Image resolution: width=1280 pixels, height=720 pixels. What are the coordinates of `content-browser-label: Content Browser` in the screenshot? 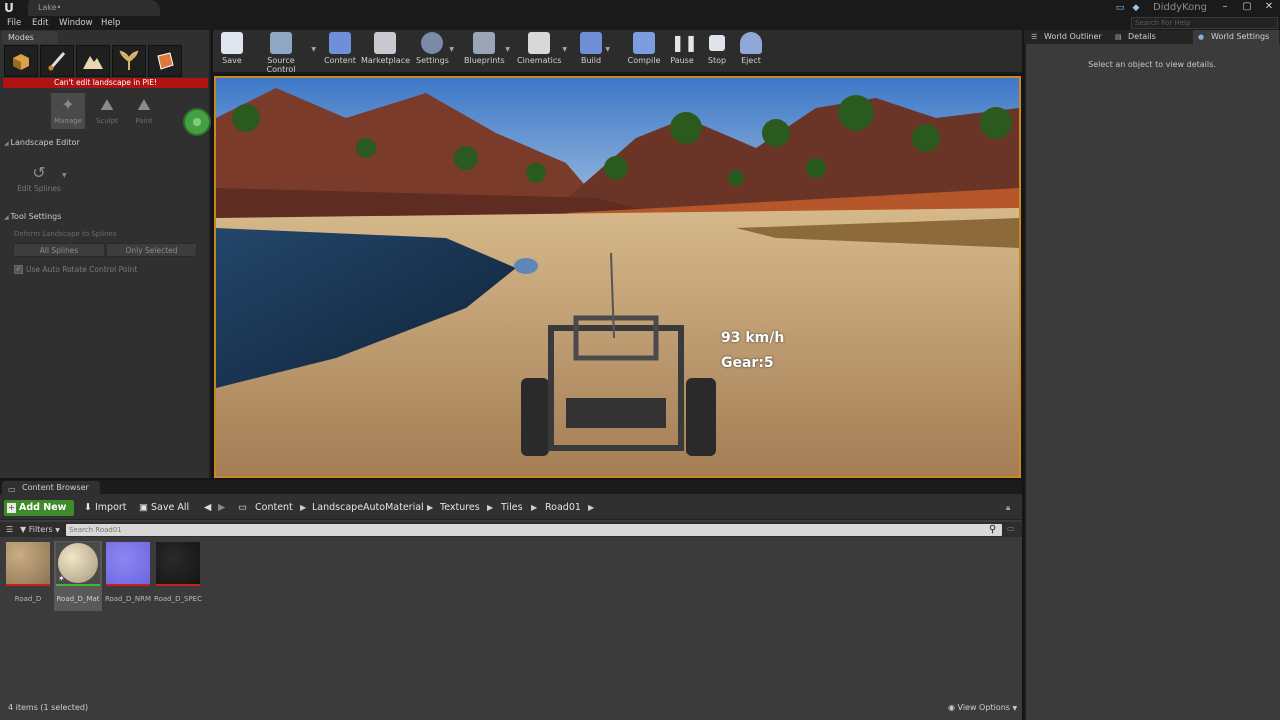 It's located at (55, 487).